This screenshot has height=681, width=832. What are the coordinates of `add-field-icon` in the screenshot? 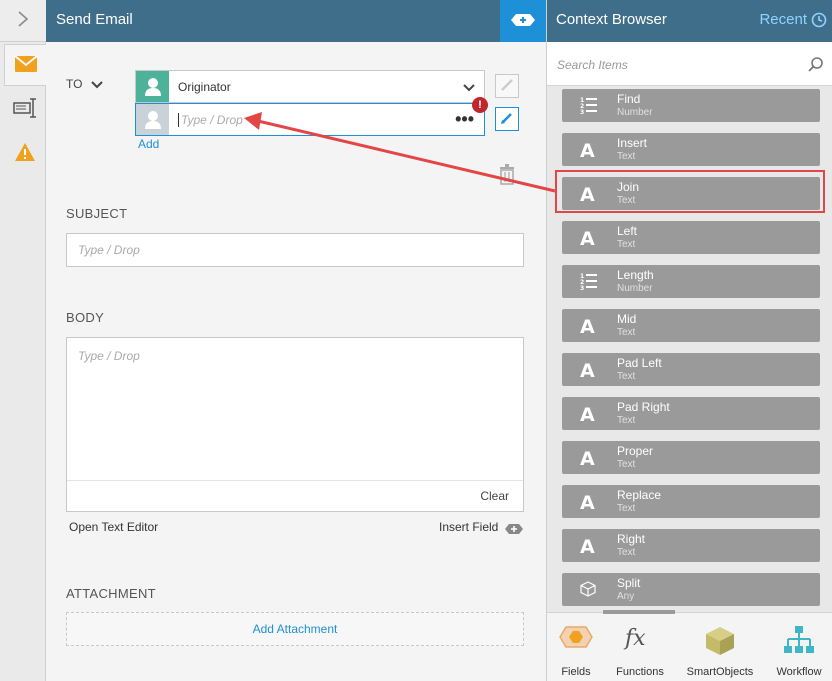 It's located at (523, 21).